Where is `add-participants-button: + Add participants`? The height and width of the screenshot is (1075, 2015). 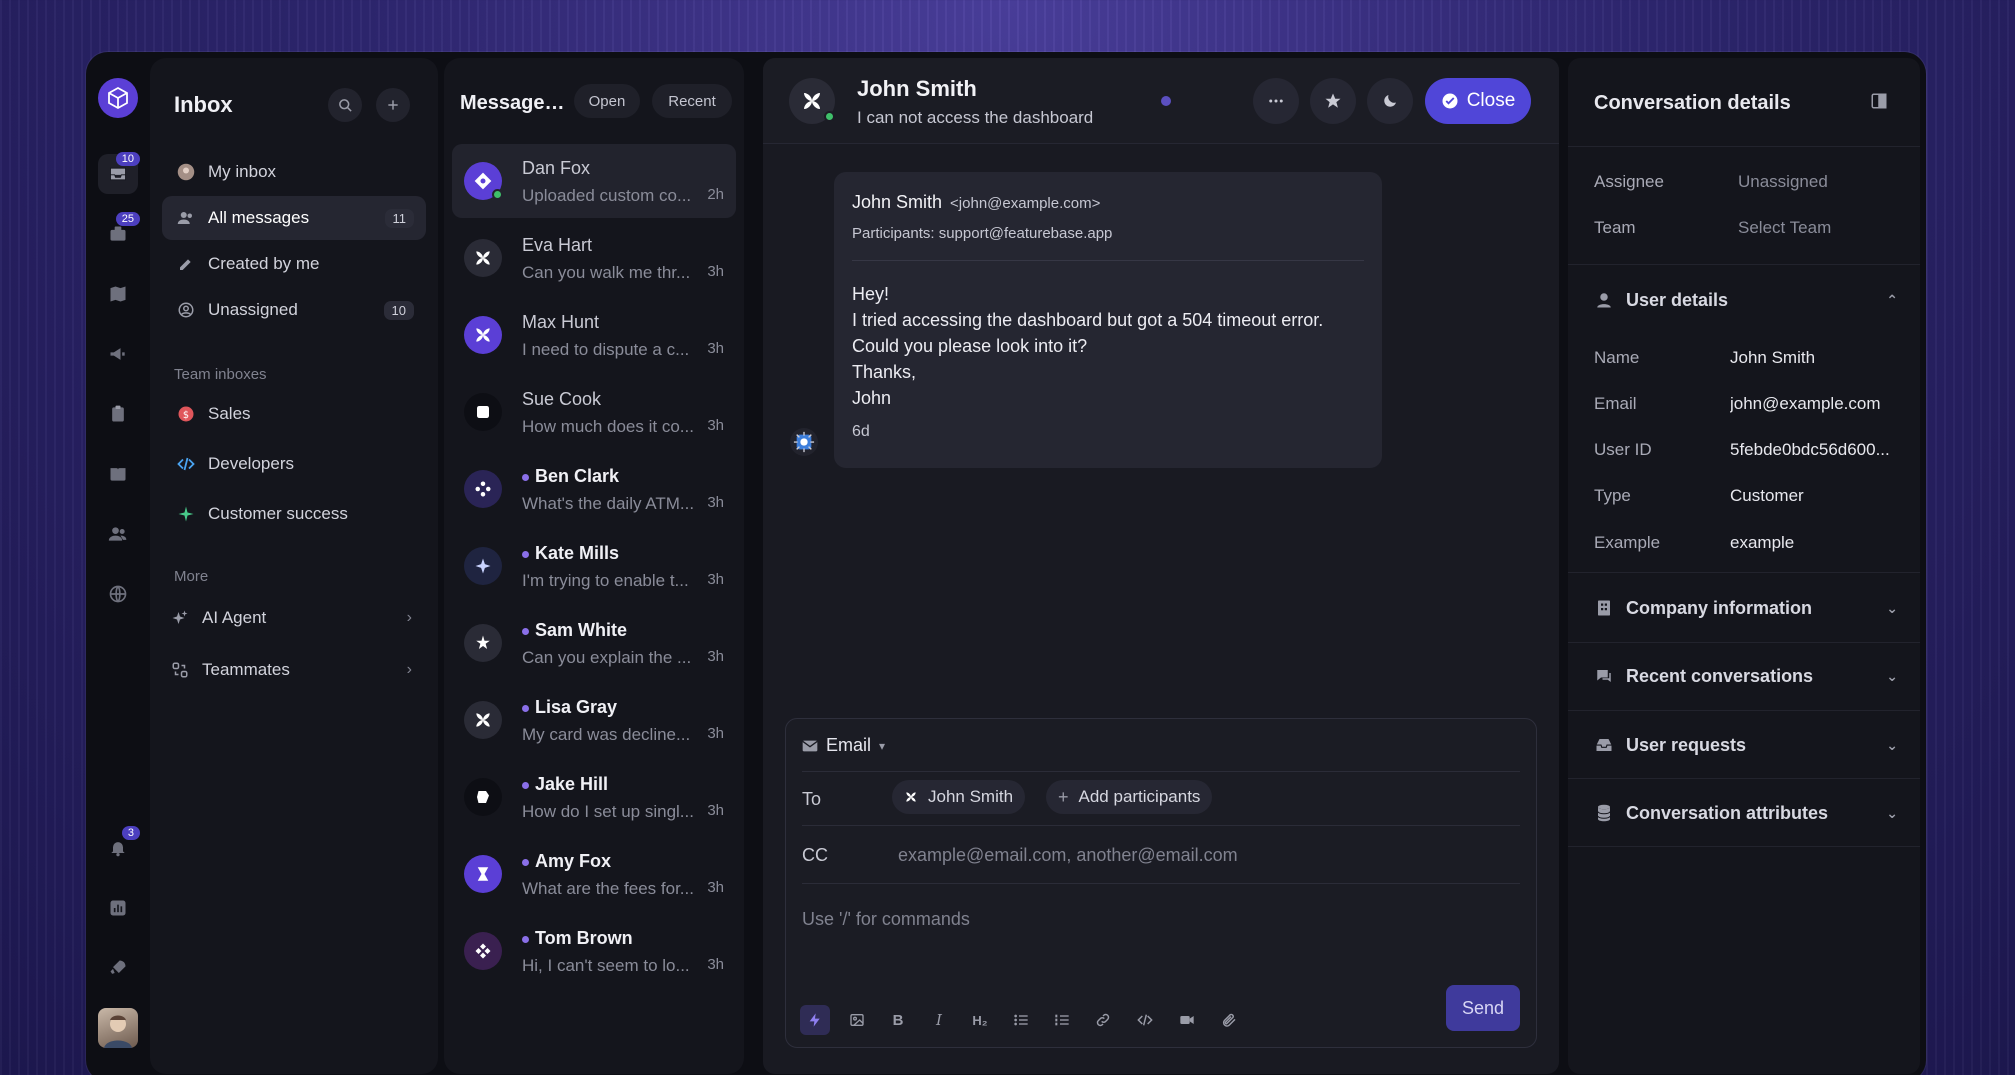 add-participants-button: + Add participants is located at coordinates (1129, 797).